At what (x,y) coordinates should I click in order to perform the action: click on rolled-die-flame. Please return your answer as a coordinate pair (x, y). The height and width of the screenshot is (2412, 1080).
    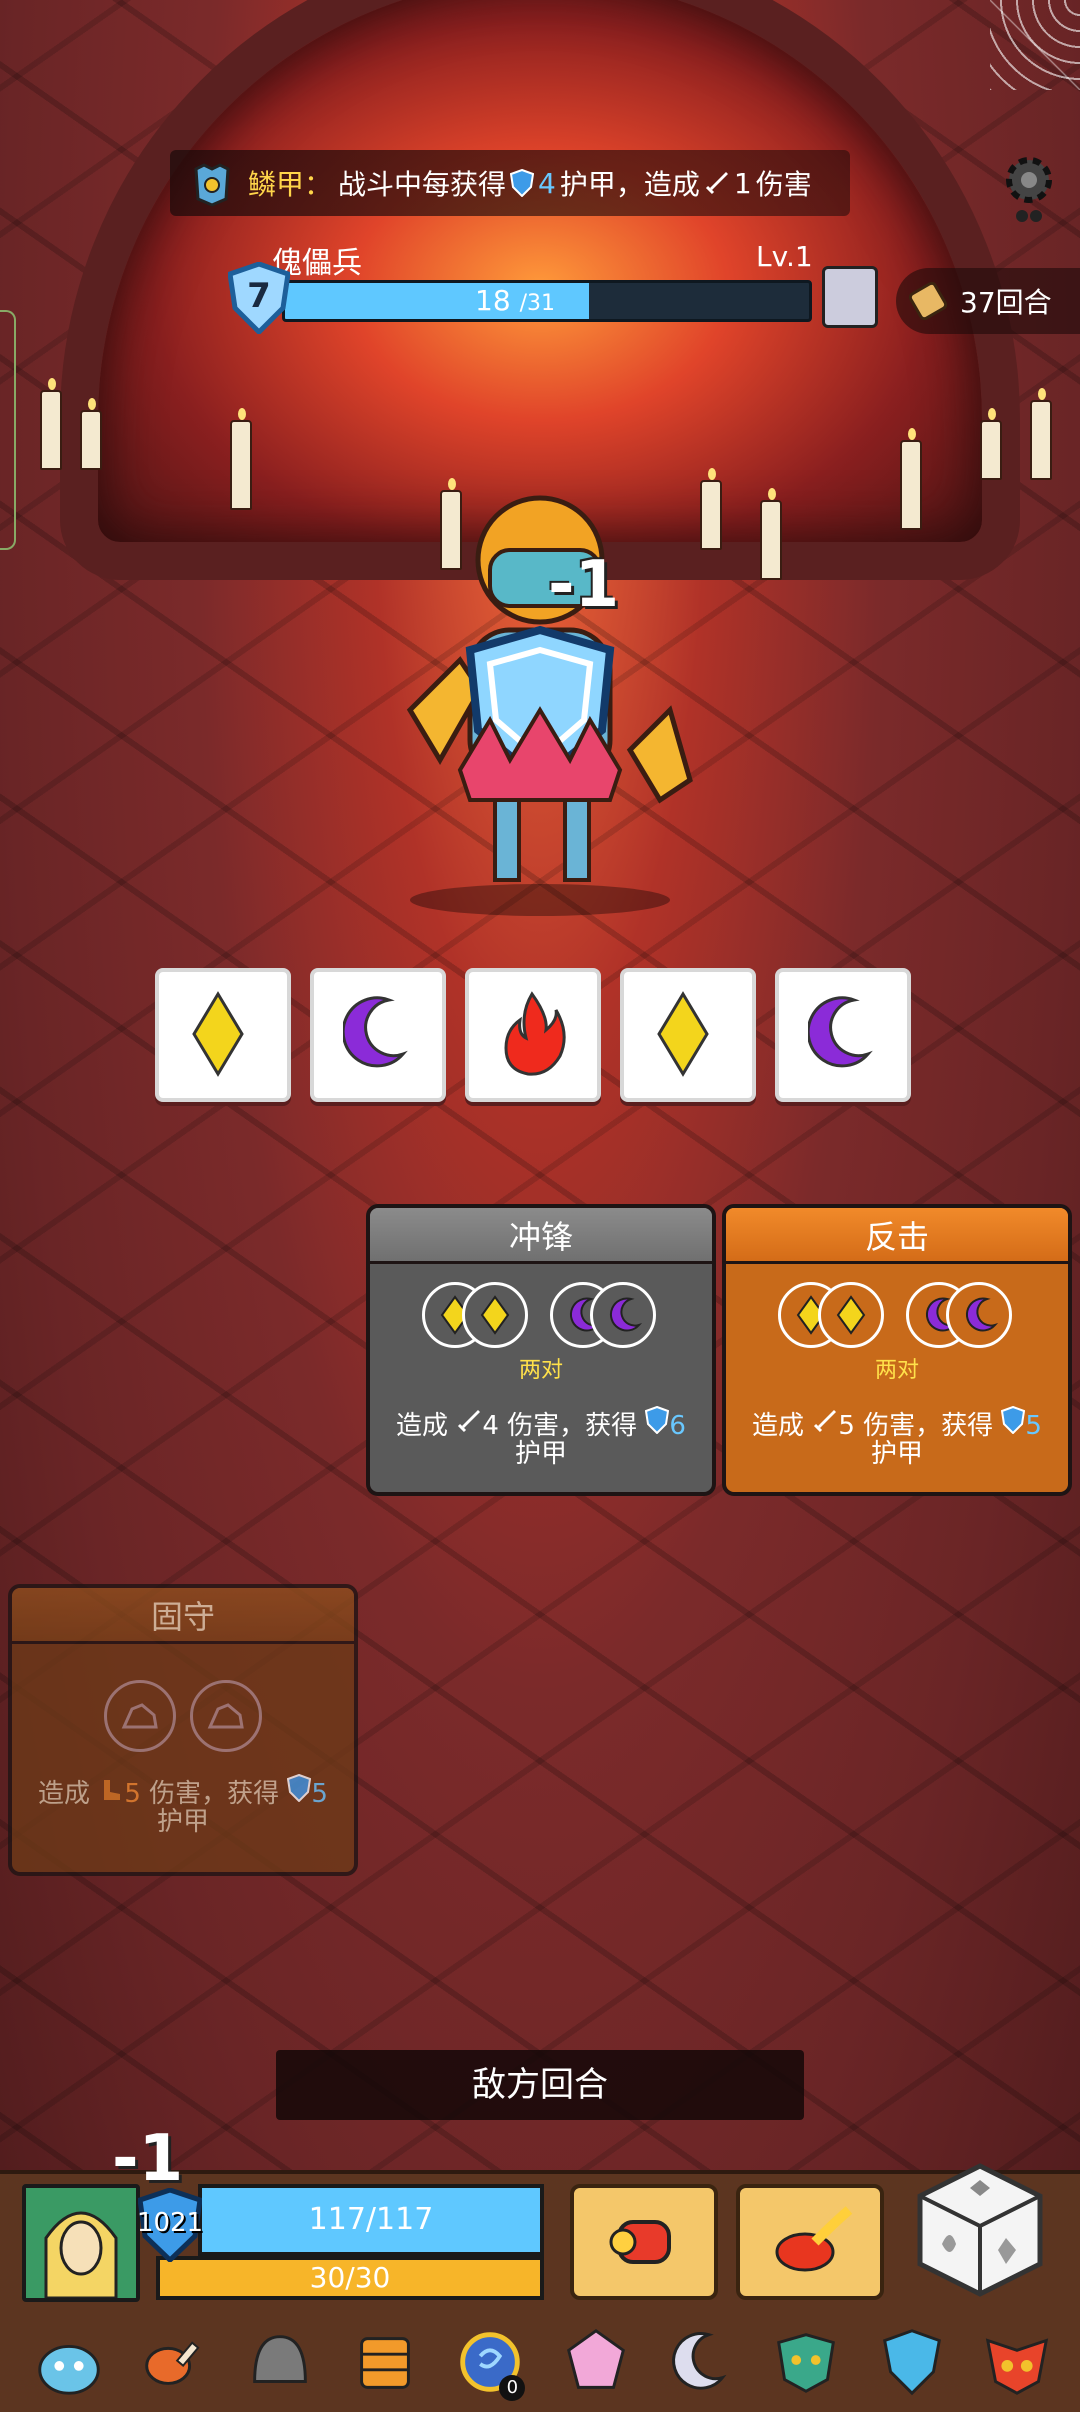
    Looking at the image, I should click on (533, 1035).